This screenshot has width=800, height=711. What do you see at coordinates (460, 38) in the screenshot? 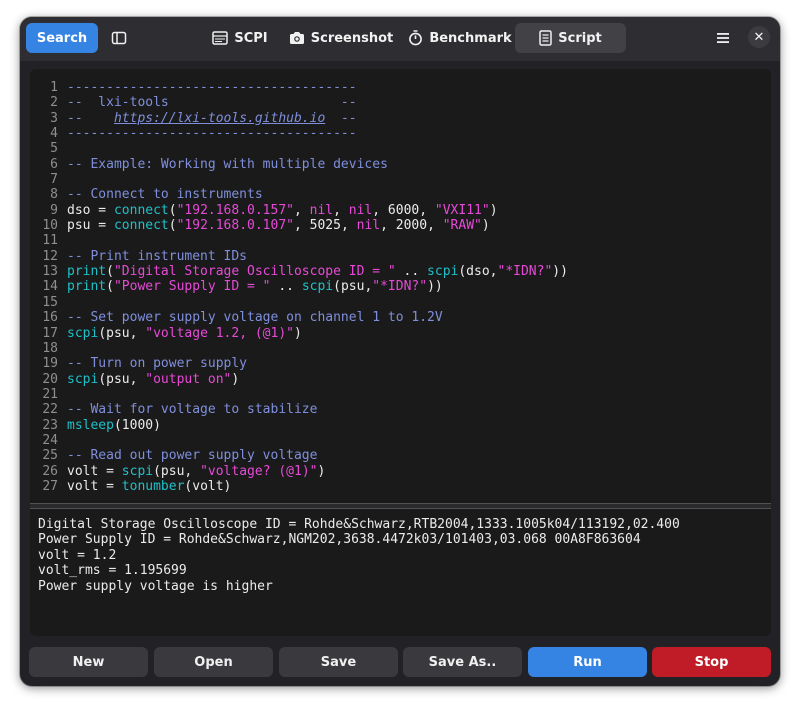
I see `tab-benchmark: Benchmark` at bounding box center [460, 38].